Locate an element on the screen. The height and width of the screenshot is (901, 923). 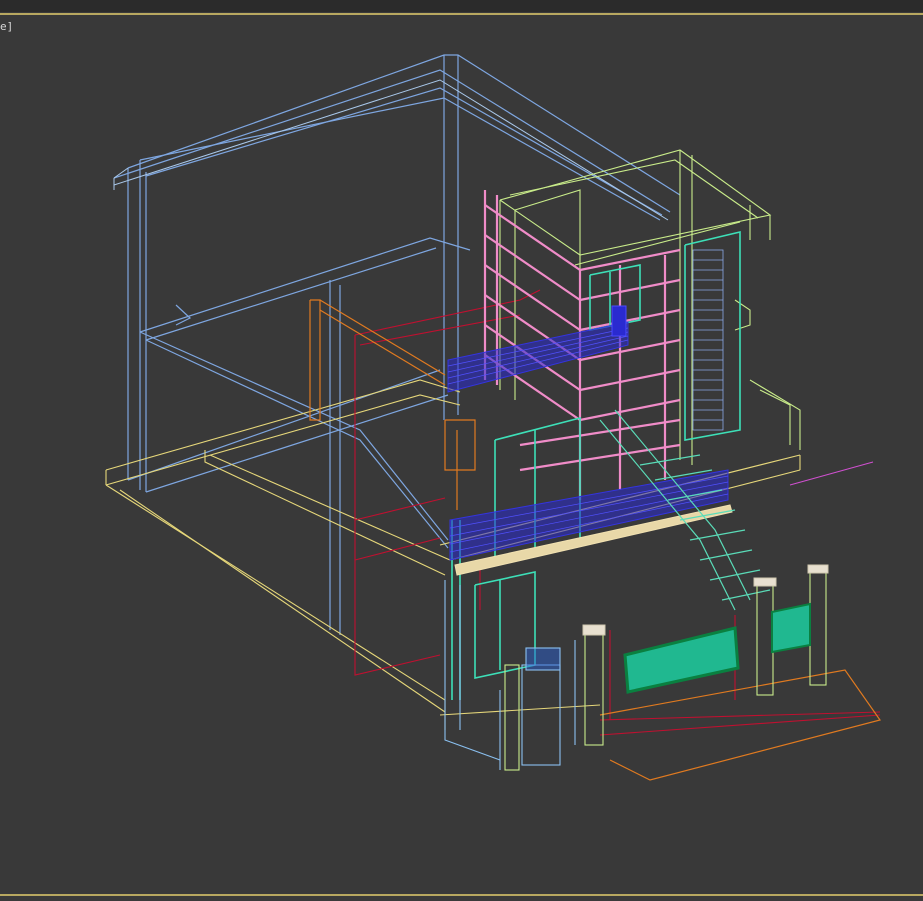
small-blue-box is located at coordinates (619, 321).